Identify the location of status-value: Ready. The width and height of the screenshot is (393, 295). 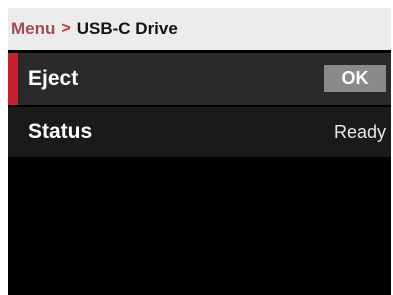
(359, 131).